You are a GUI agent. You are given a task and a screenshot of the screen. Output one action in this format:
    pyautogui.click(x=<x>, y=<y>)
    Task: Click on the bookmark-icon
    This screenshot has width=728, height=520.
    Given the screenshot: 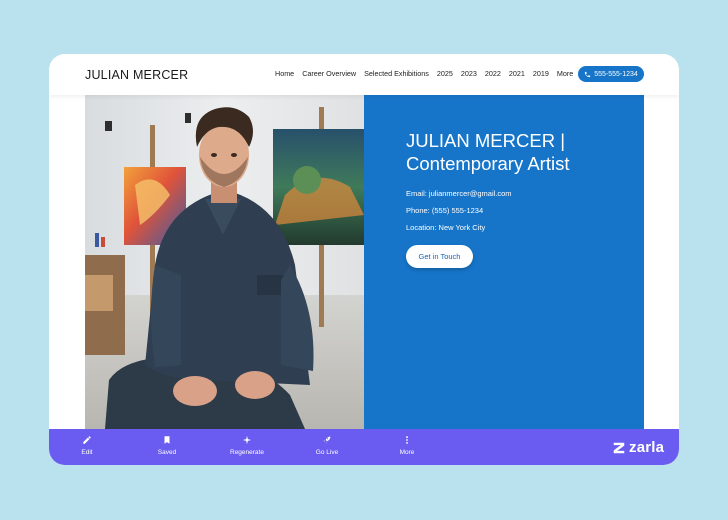 What is the action you would take?
    pyautogui.click(x=167, y=440)
    